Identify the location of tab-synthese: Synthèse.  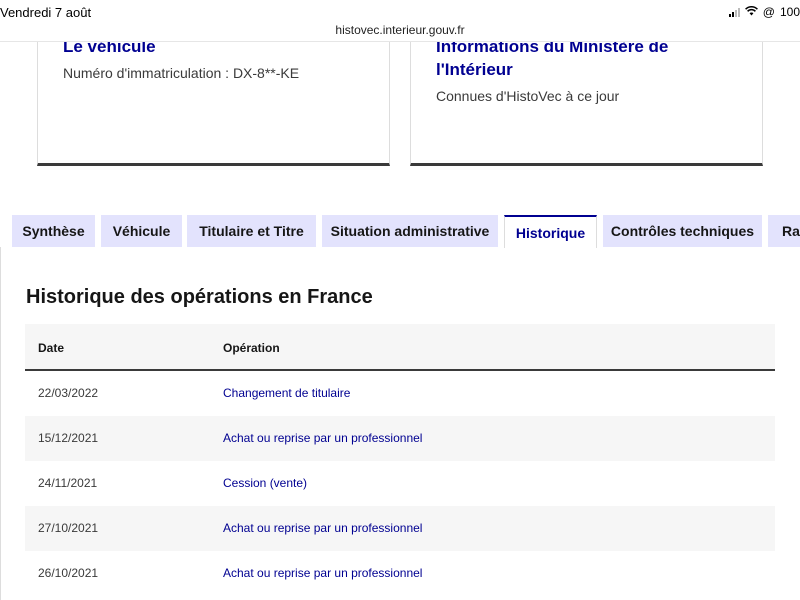
(53, 231).